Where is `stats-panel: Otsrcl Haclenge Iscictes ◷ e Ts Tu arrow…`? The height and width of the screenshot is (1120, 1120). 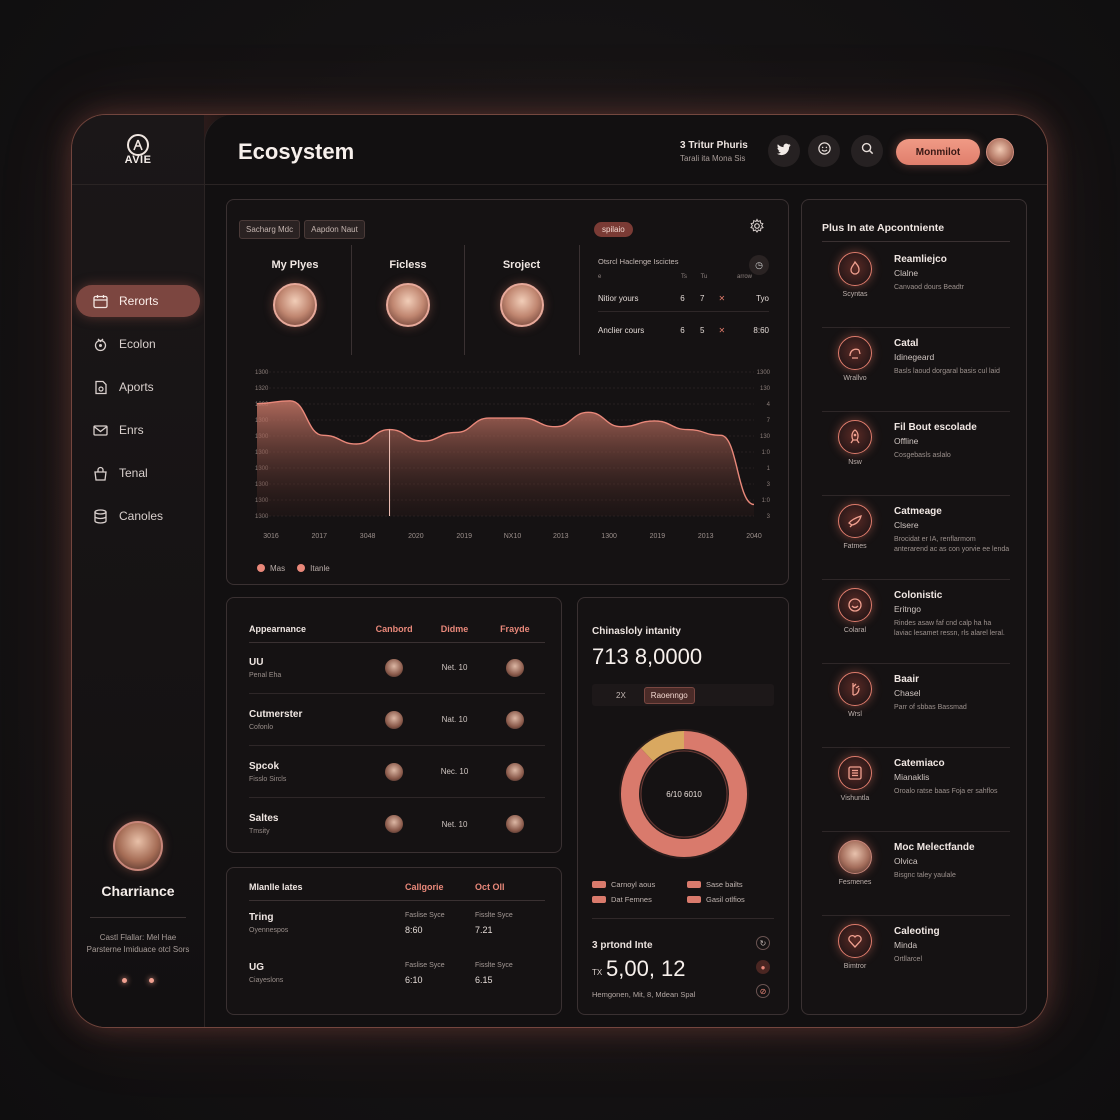 stats-panel: Otsrcl Haclenge Iscictes ◷ e Ts Tu arrow… is located at coordinates (674, 300).